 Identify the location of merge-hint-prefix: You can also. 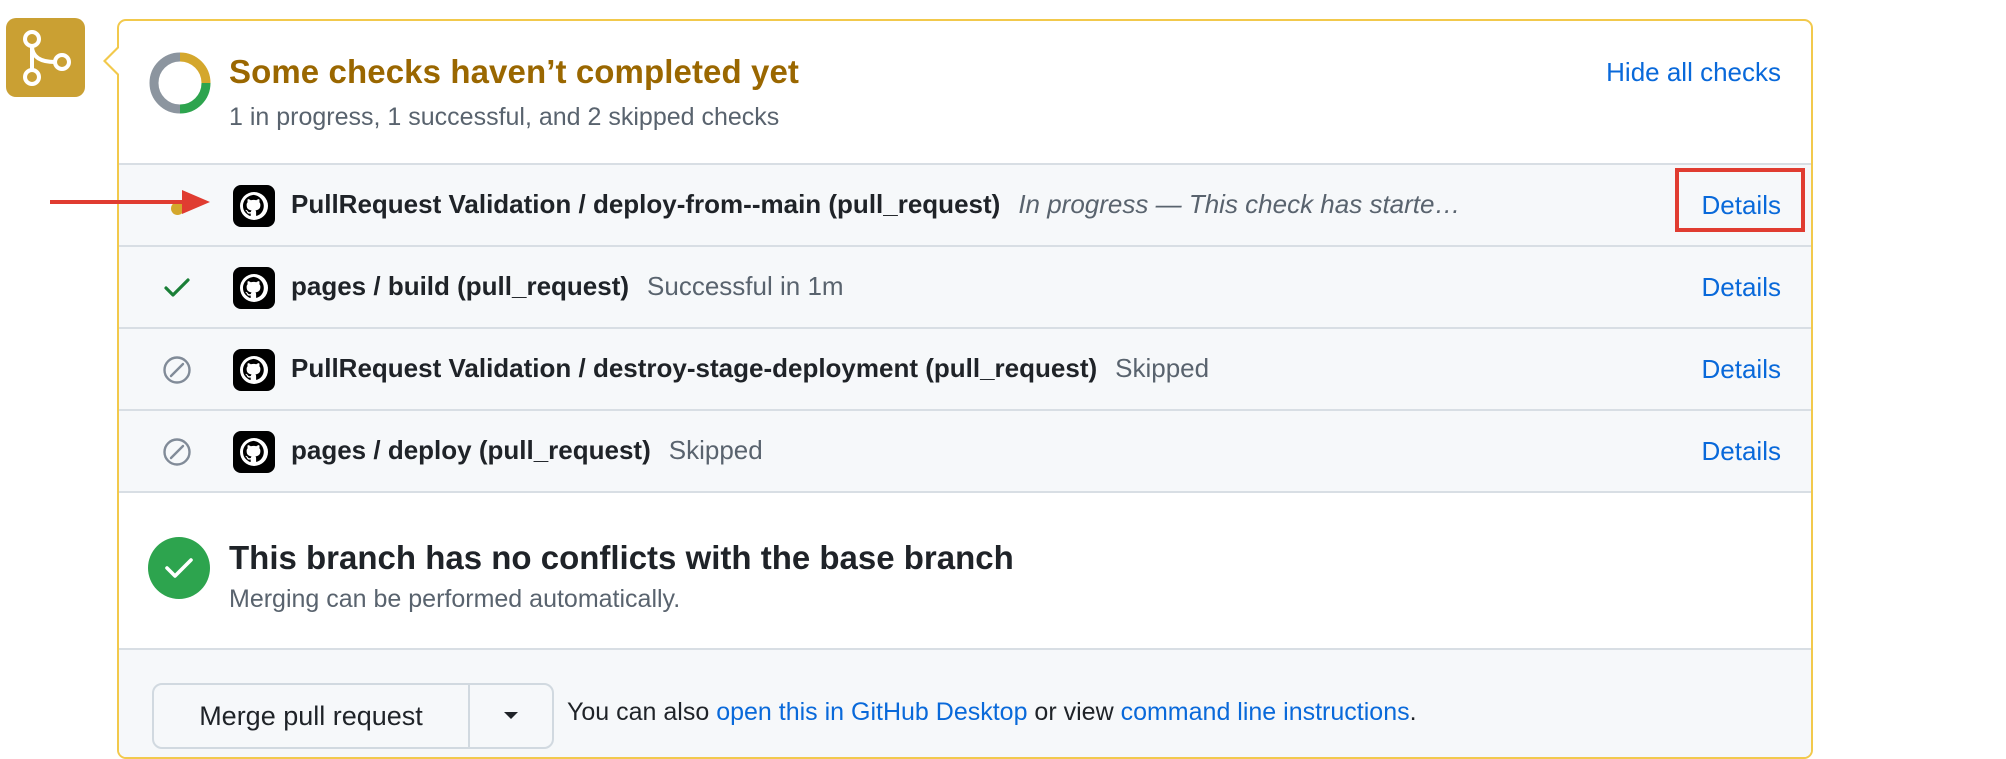
(642, 712).